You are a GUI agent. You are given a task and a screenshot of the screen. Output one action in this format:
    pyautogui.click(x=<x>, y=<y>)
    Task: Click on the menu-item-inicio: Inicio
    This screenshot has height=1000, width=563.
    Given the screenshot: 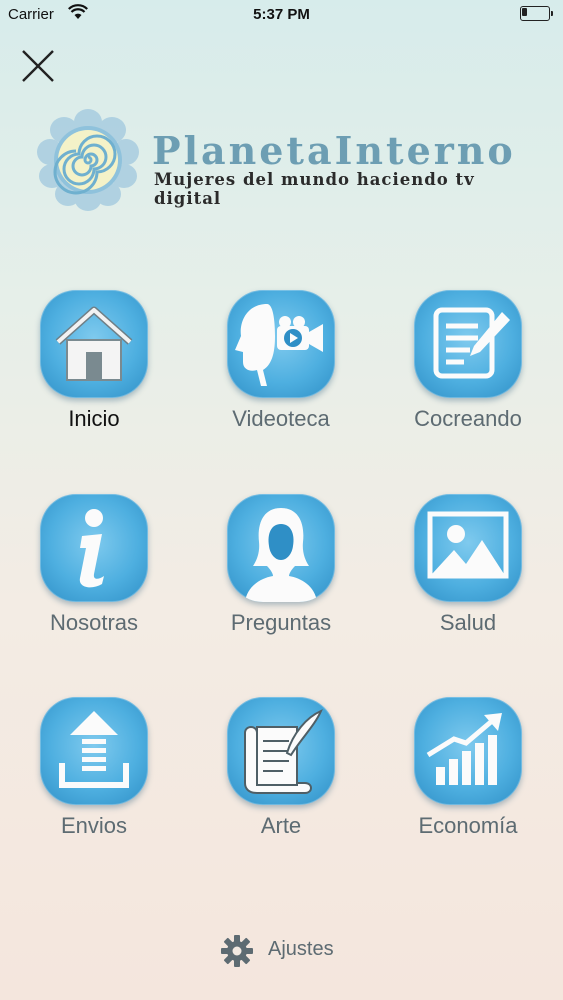 What is the action you would take?
    pyautogui.click(x=93, y=370)
    